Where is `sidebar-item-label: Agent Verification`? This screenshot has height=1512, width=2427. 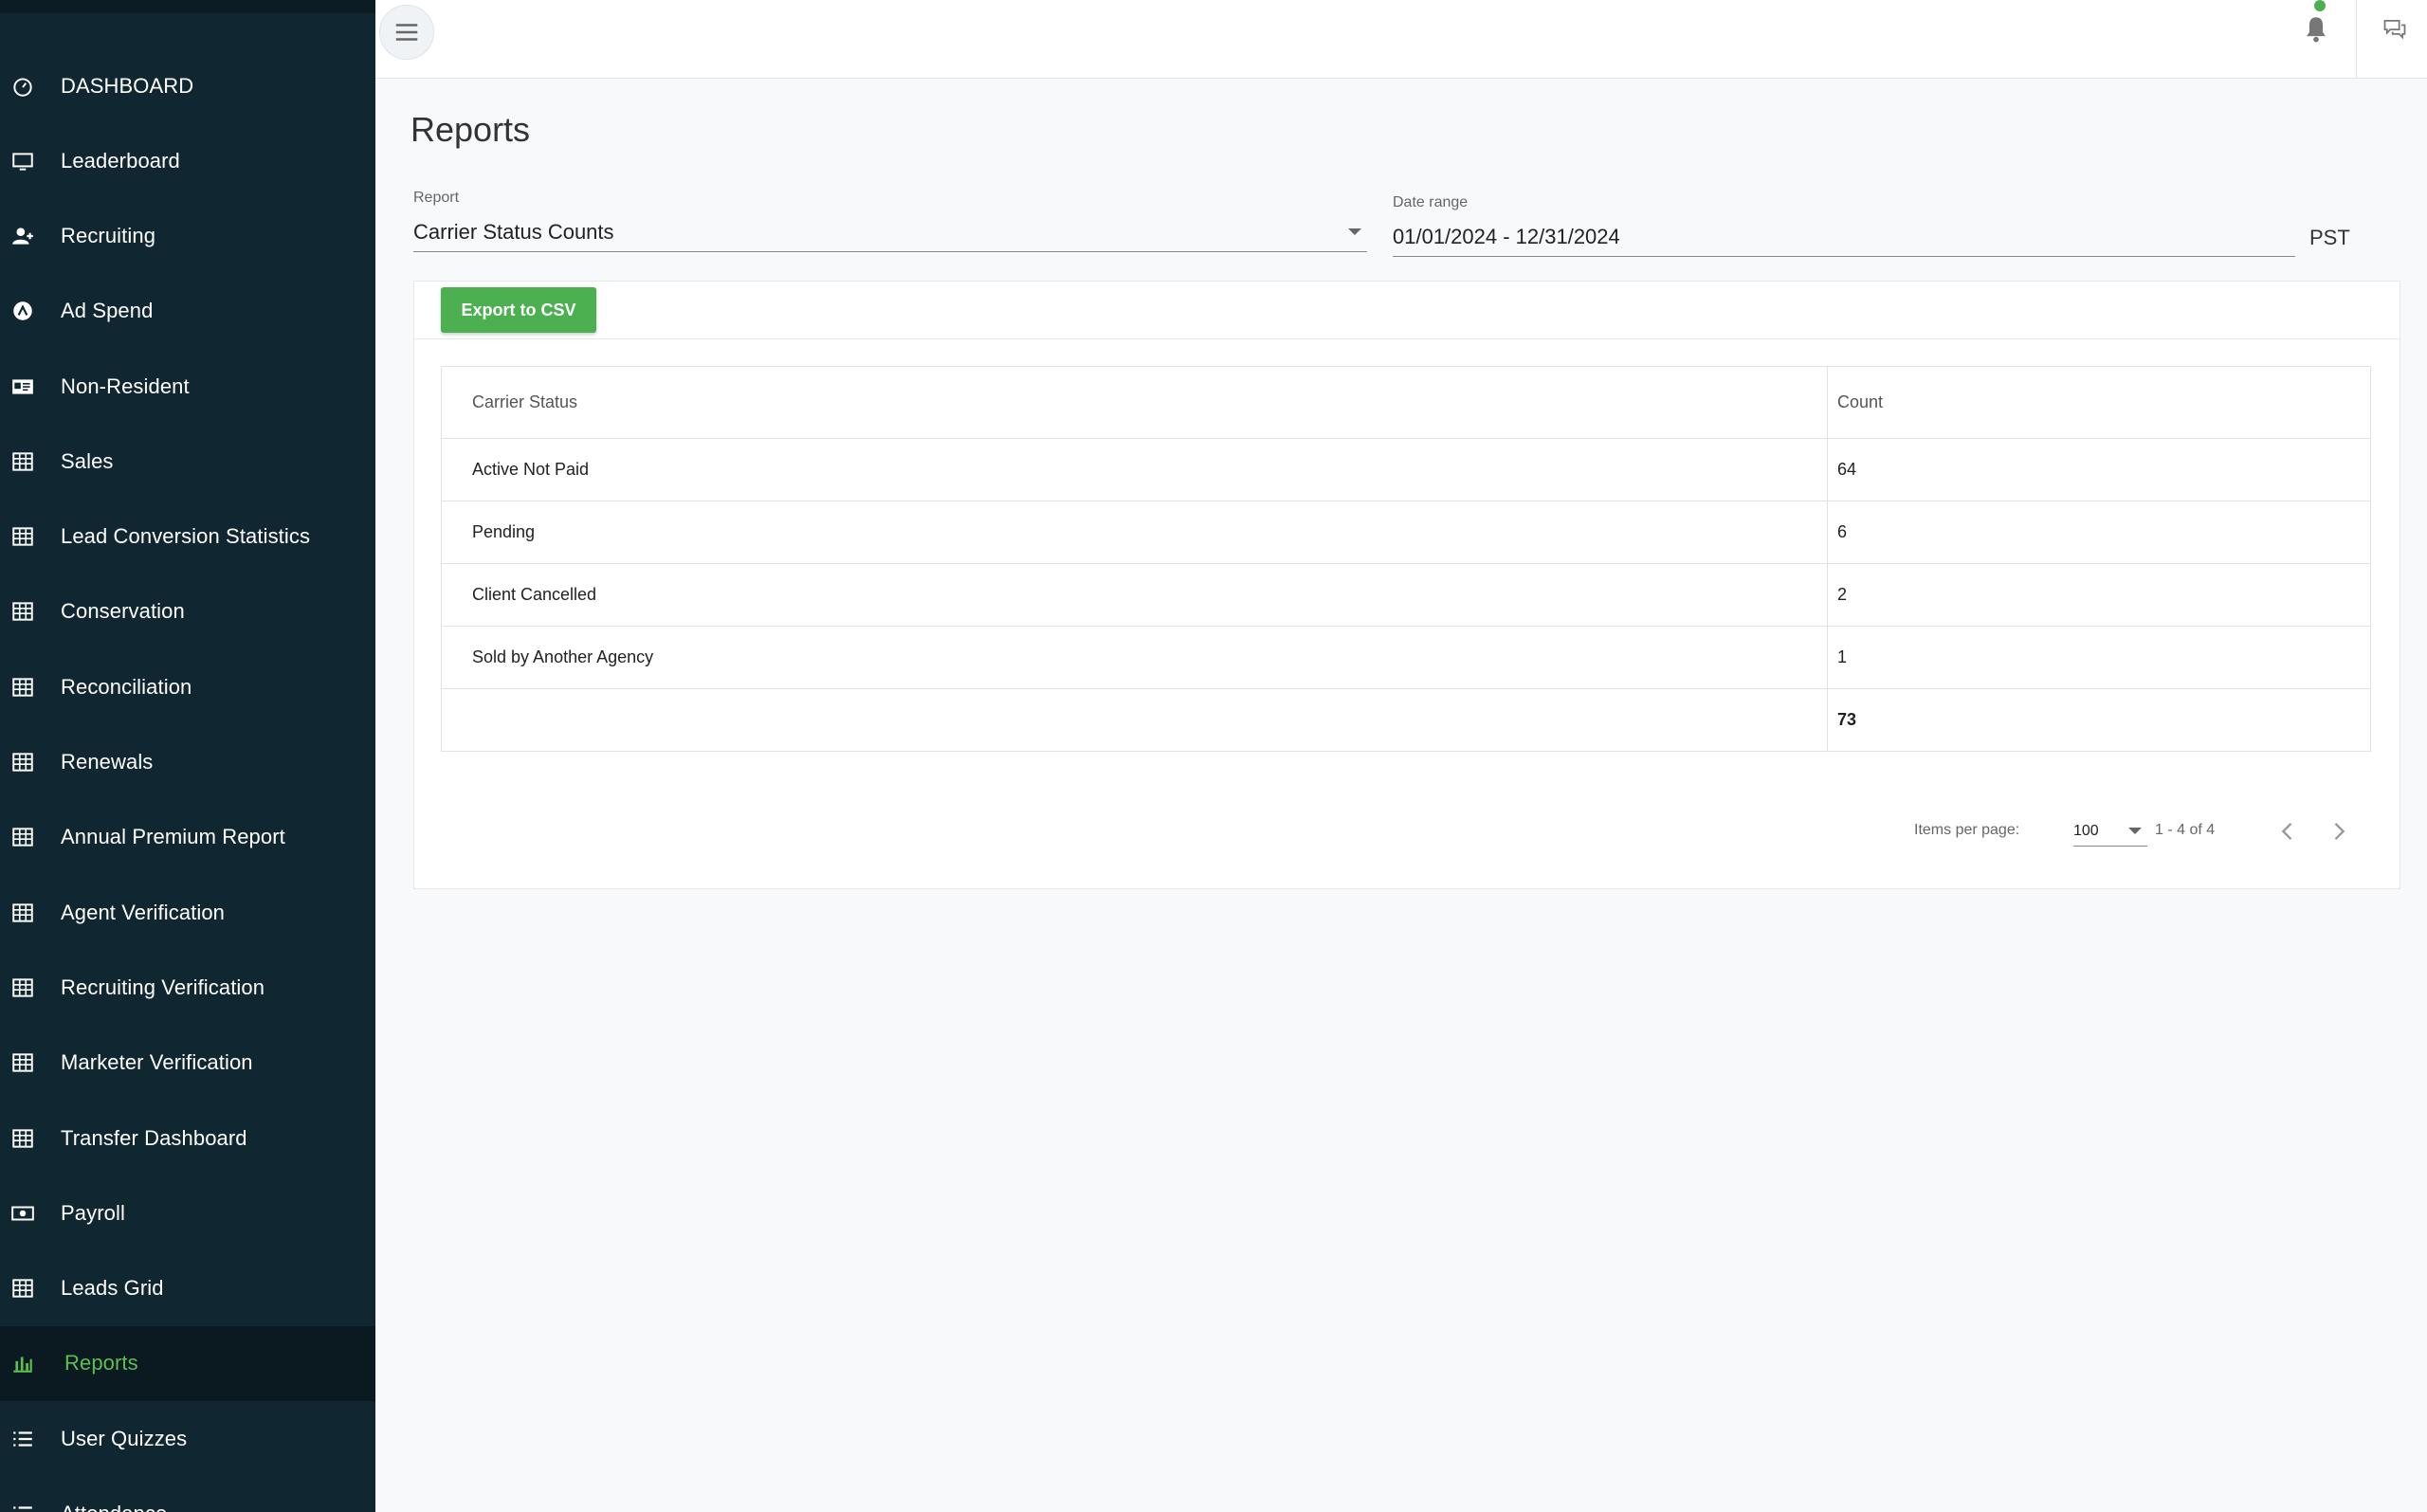
sidebar-item-label: Agent Verification is located at coordinates (143, 912).